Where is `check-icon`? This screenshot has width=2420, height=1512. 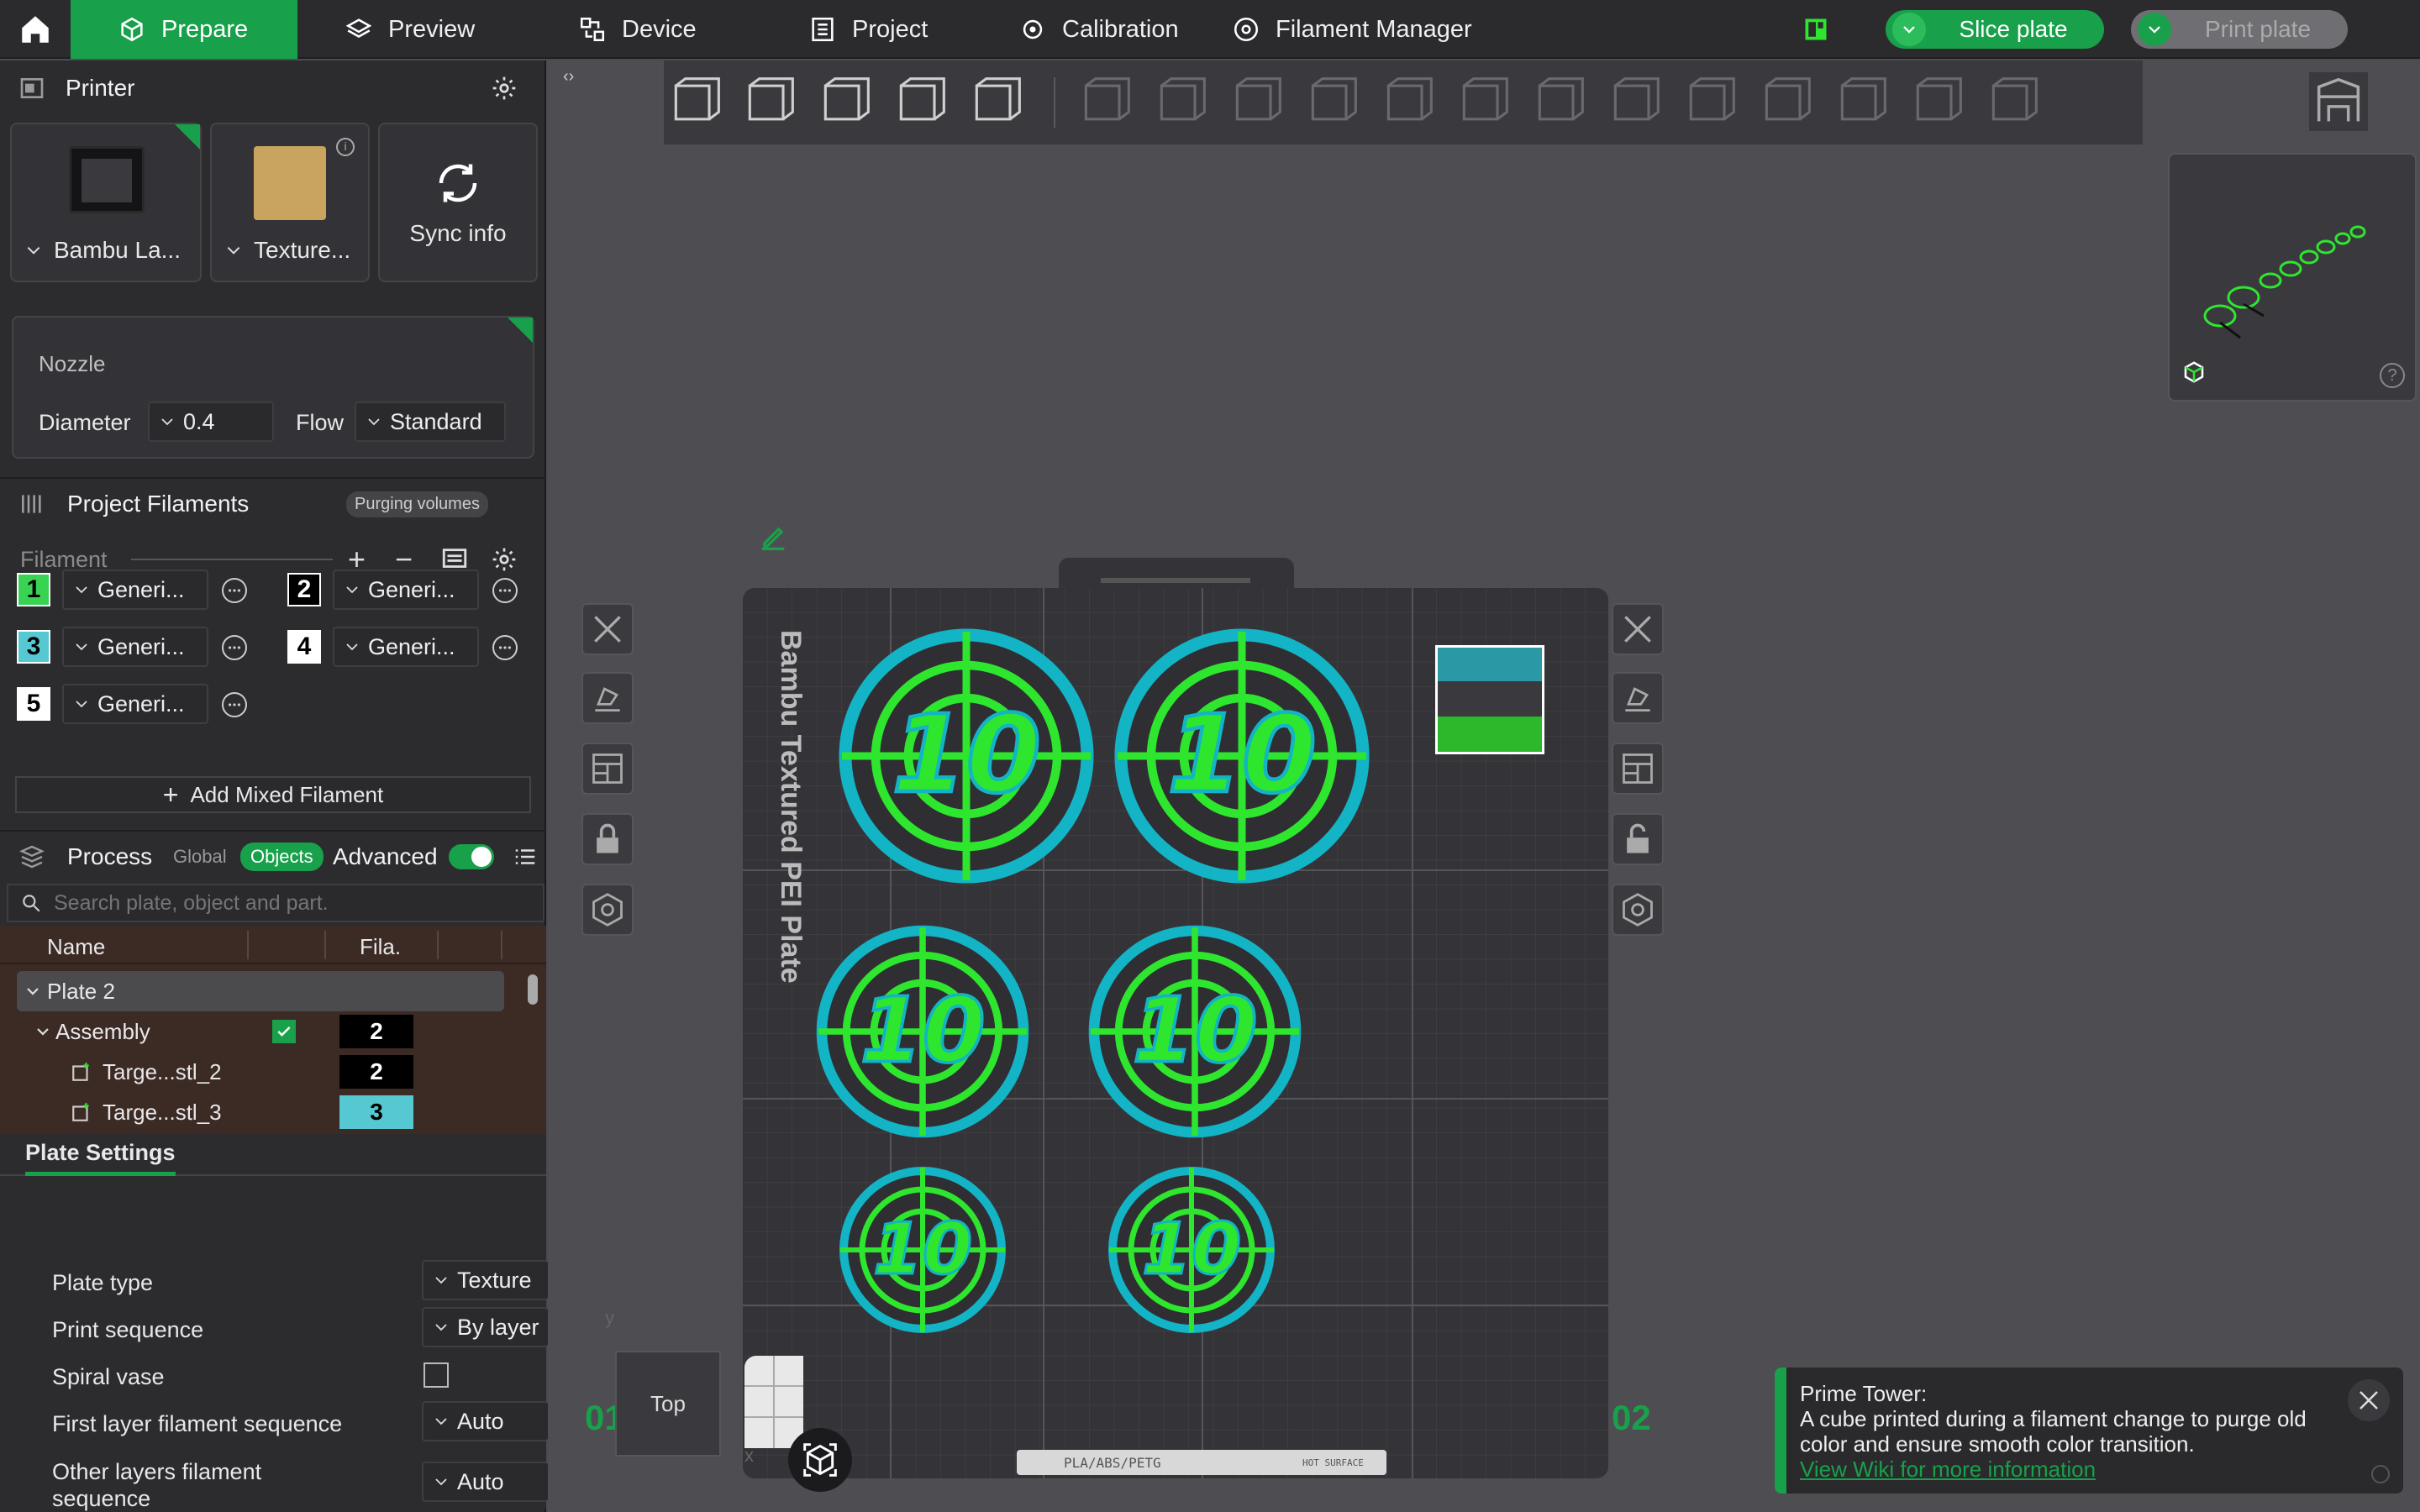 check-icon is located at coordinates (284, 1031).